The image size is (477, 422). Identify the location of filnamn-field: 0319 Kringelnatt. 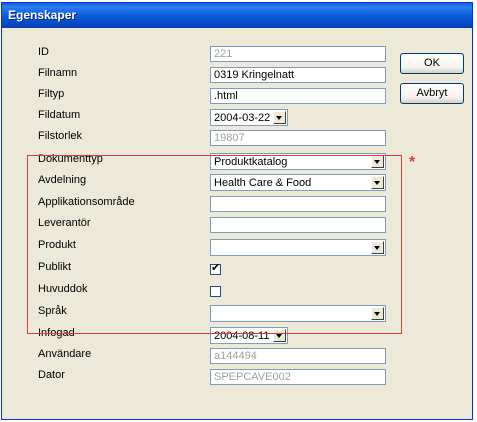
(298, 75).